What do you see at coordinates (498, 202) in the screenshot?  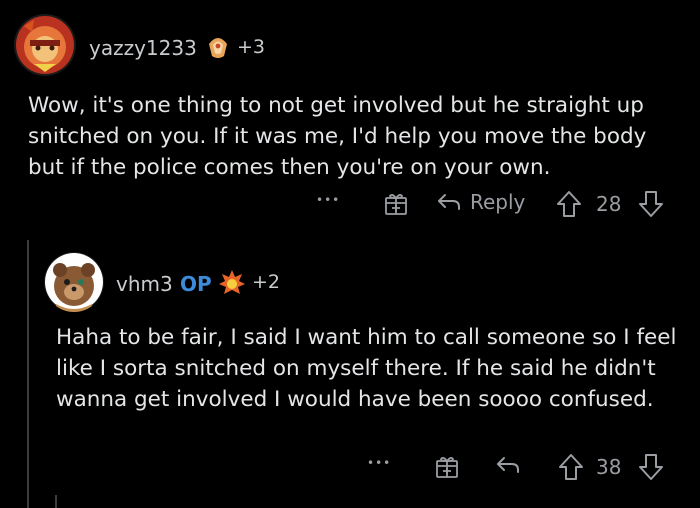 I see `reply-label: Reply` at bounding box center [498, 202].